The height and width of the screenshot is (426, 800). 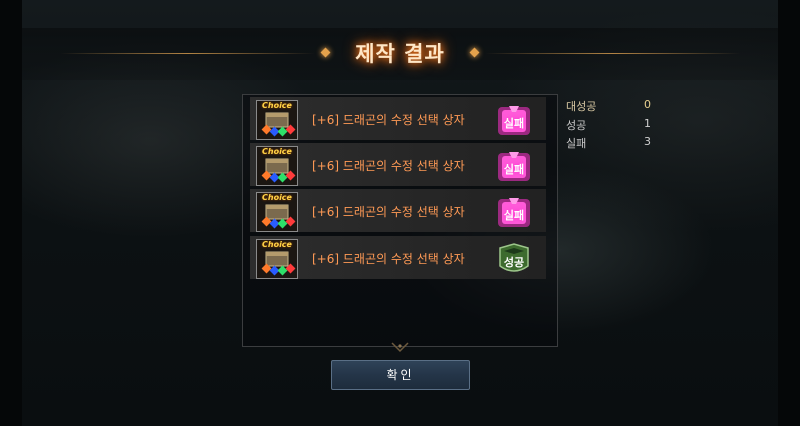 I want to click on title-divider-left, so click(x=187, y=53).